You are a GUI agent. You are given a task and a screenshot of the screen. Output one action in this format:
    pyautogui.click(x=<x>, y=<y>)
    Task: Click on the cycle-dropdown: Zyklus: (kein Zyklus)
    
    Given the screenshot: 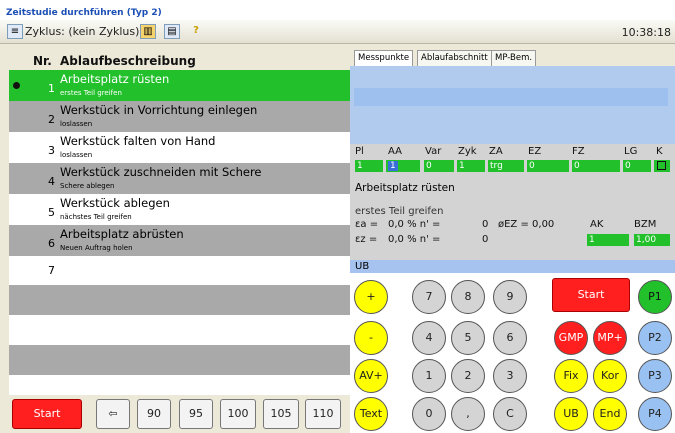 What is the action you would take?
    pyautogui.click(x=82, y=31)
    